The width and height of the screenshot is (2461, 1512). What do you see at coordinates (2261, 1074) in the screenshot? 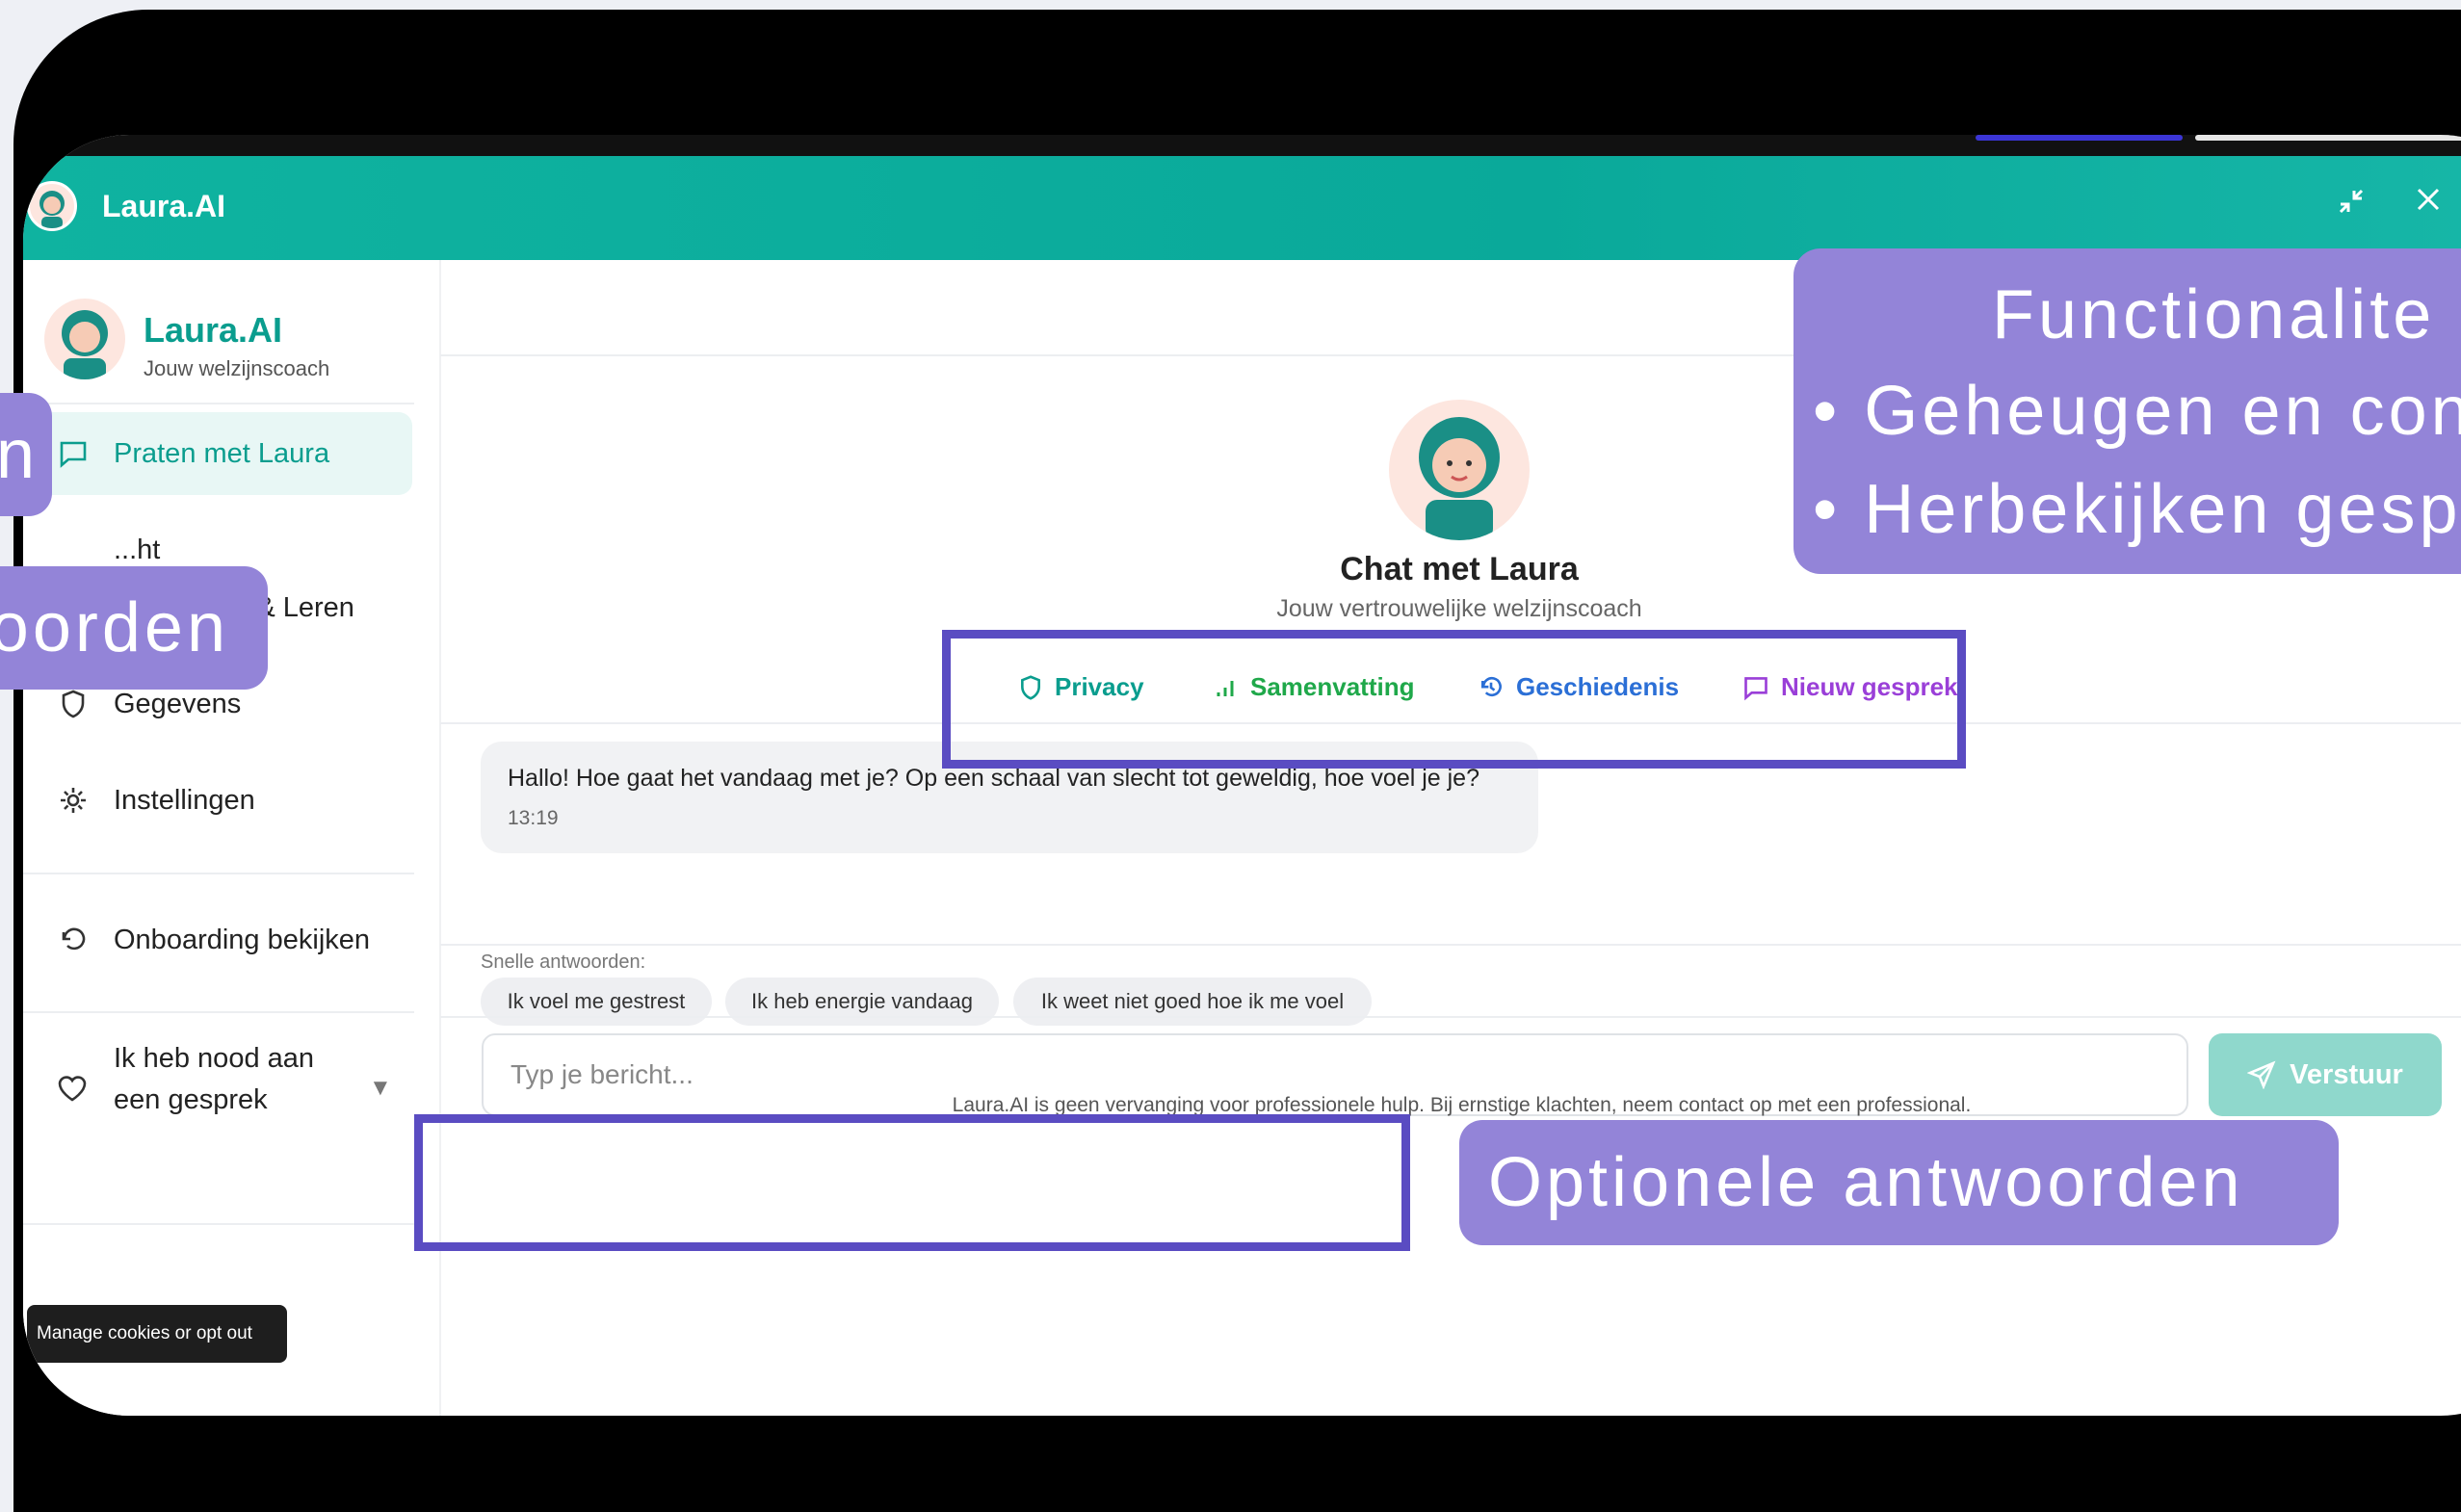
I see `send-icon` at bounding box center [2261, 1074].